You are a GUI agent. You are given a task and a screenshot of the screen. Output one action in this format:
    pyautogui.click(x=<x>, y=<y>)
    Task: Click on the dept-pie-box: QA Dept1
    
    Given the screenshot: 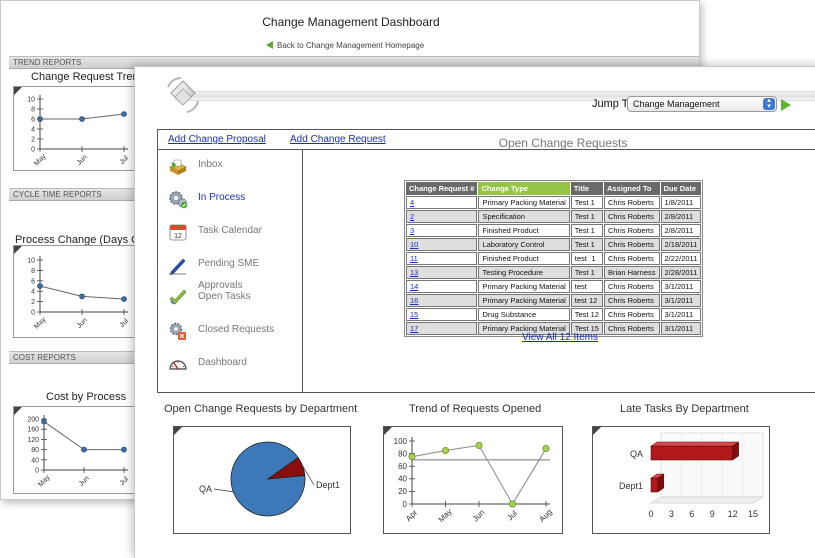 What is the action you would take?
    pyautogui.click(x=262, y=480)
    